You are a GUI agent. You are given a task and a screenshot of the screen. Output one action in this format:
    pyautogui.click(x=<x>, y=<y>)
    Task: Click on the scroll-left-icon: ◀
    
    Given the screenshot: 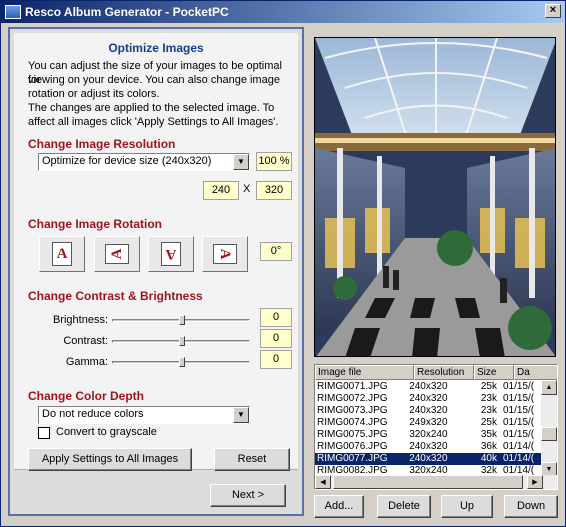 What is the action you would take?
    pyautogui.click(x=323, y=482)
    